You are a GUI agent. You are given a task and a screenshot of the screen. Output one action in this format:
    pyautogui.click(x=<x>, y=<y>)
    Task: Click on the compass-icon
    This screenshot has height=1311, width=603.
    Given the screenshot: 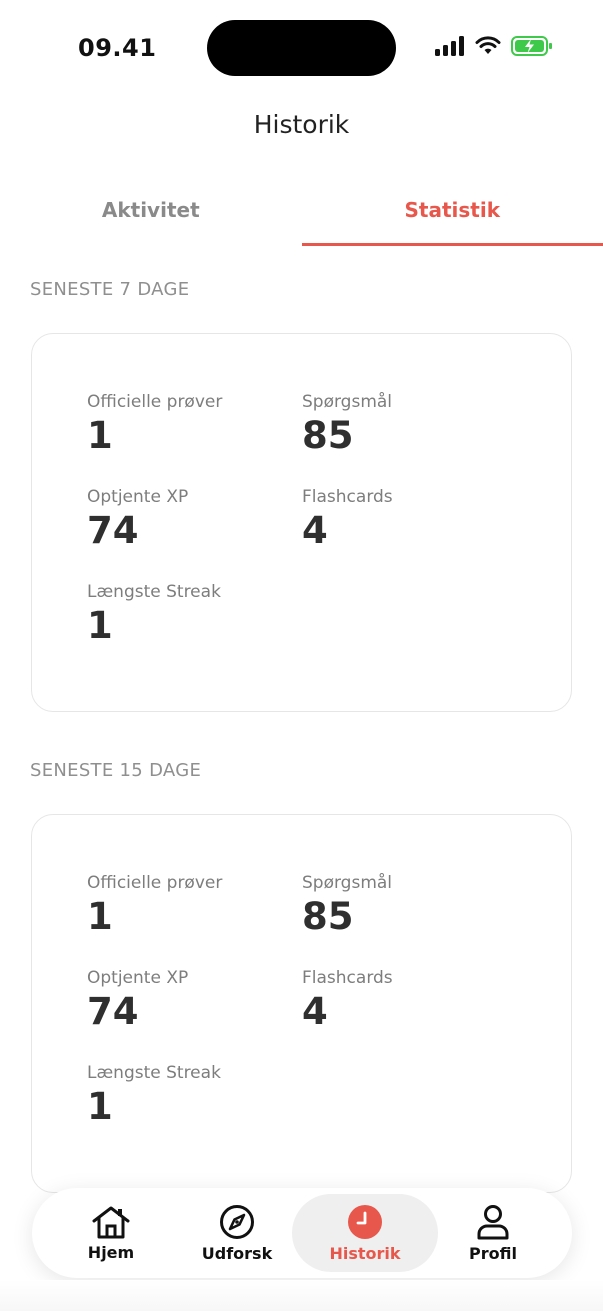 What is the action you would take?
    pyautogui.click(x=237, y=1221)
    